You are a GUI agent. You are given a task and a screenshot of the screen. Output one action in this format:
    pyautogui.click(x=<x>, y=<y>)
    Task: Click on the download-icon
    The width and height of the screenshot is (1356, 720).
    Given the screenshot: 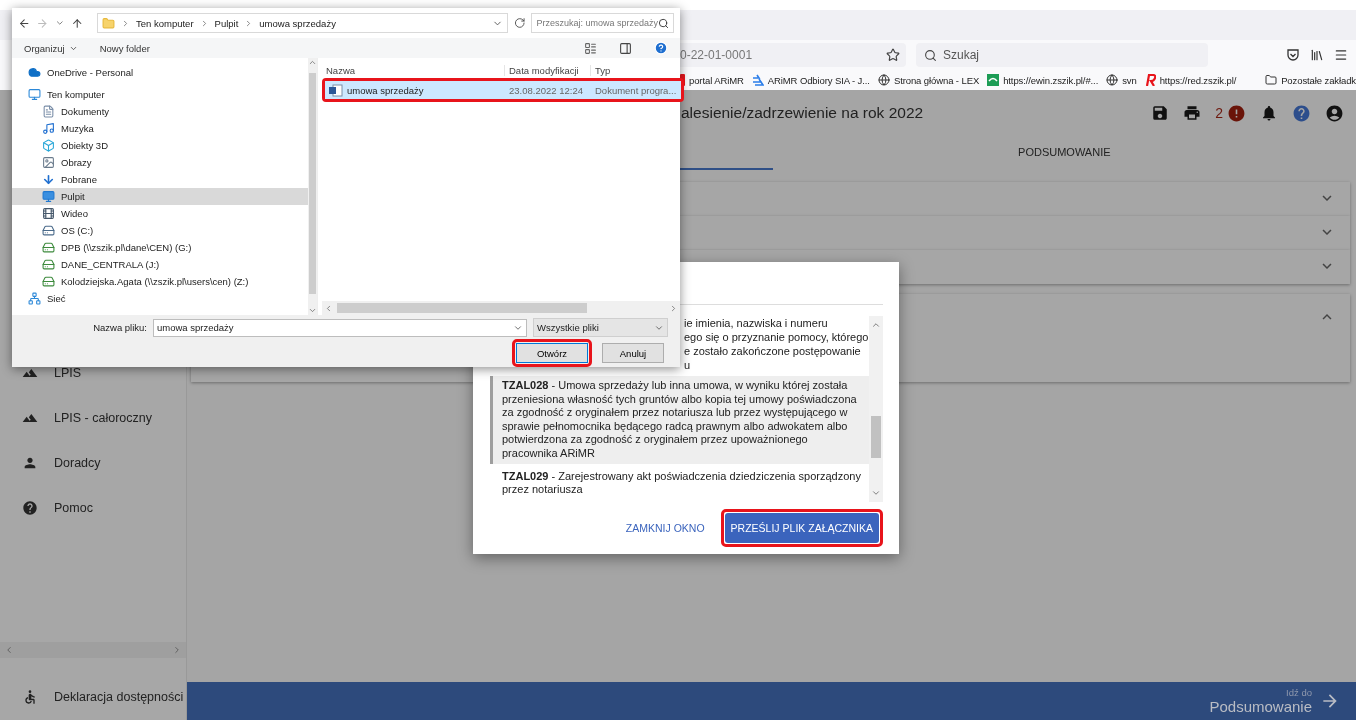 What is the action you would take?
    pyautogui.click(x=48, y=179)
    